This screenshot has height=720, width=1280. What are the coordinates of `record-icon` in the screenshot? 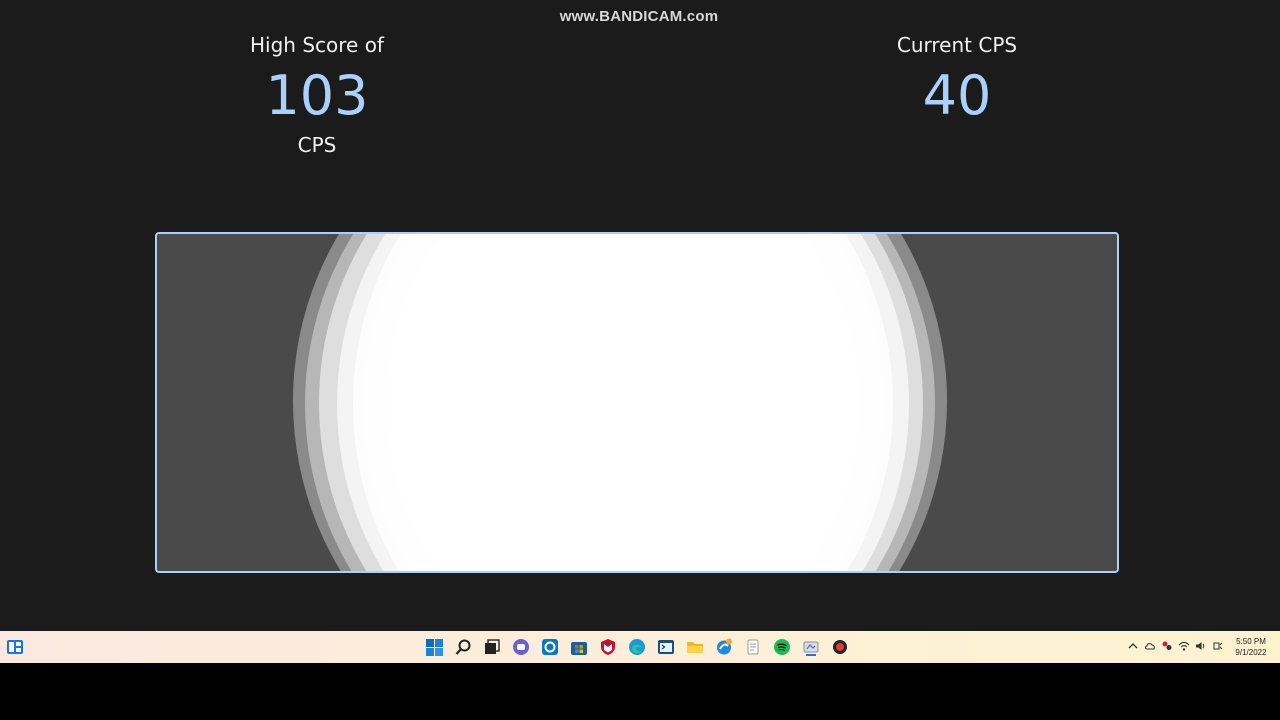 It's located at (840, 647).